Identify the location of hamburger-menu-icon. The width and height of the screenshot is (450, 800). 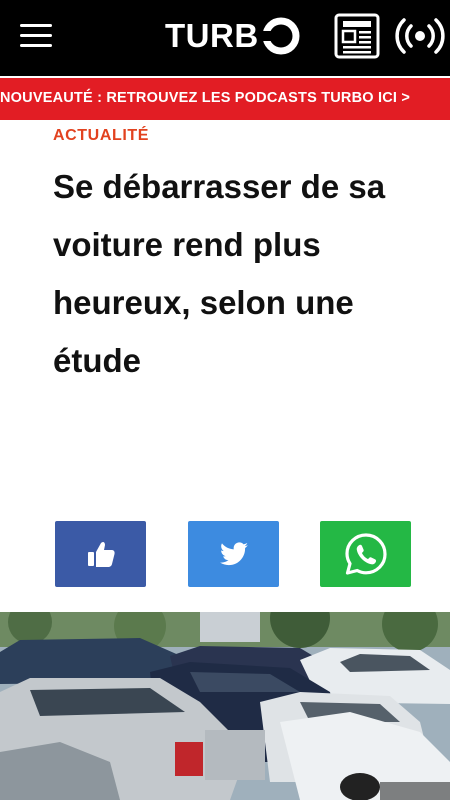
(37, 36).